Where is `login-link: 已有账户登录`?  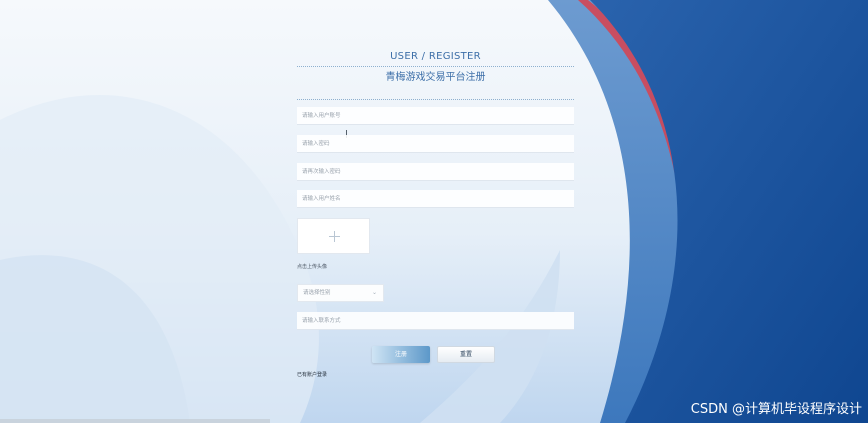
login-link: 已有账户登录 is located at coordinates (312, 374).